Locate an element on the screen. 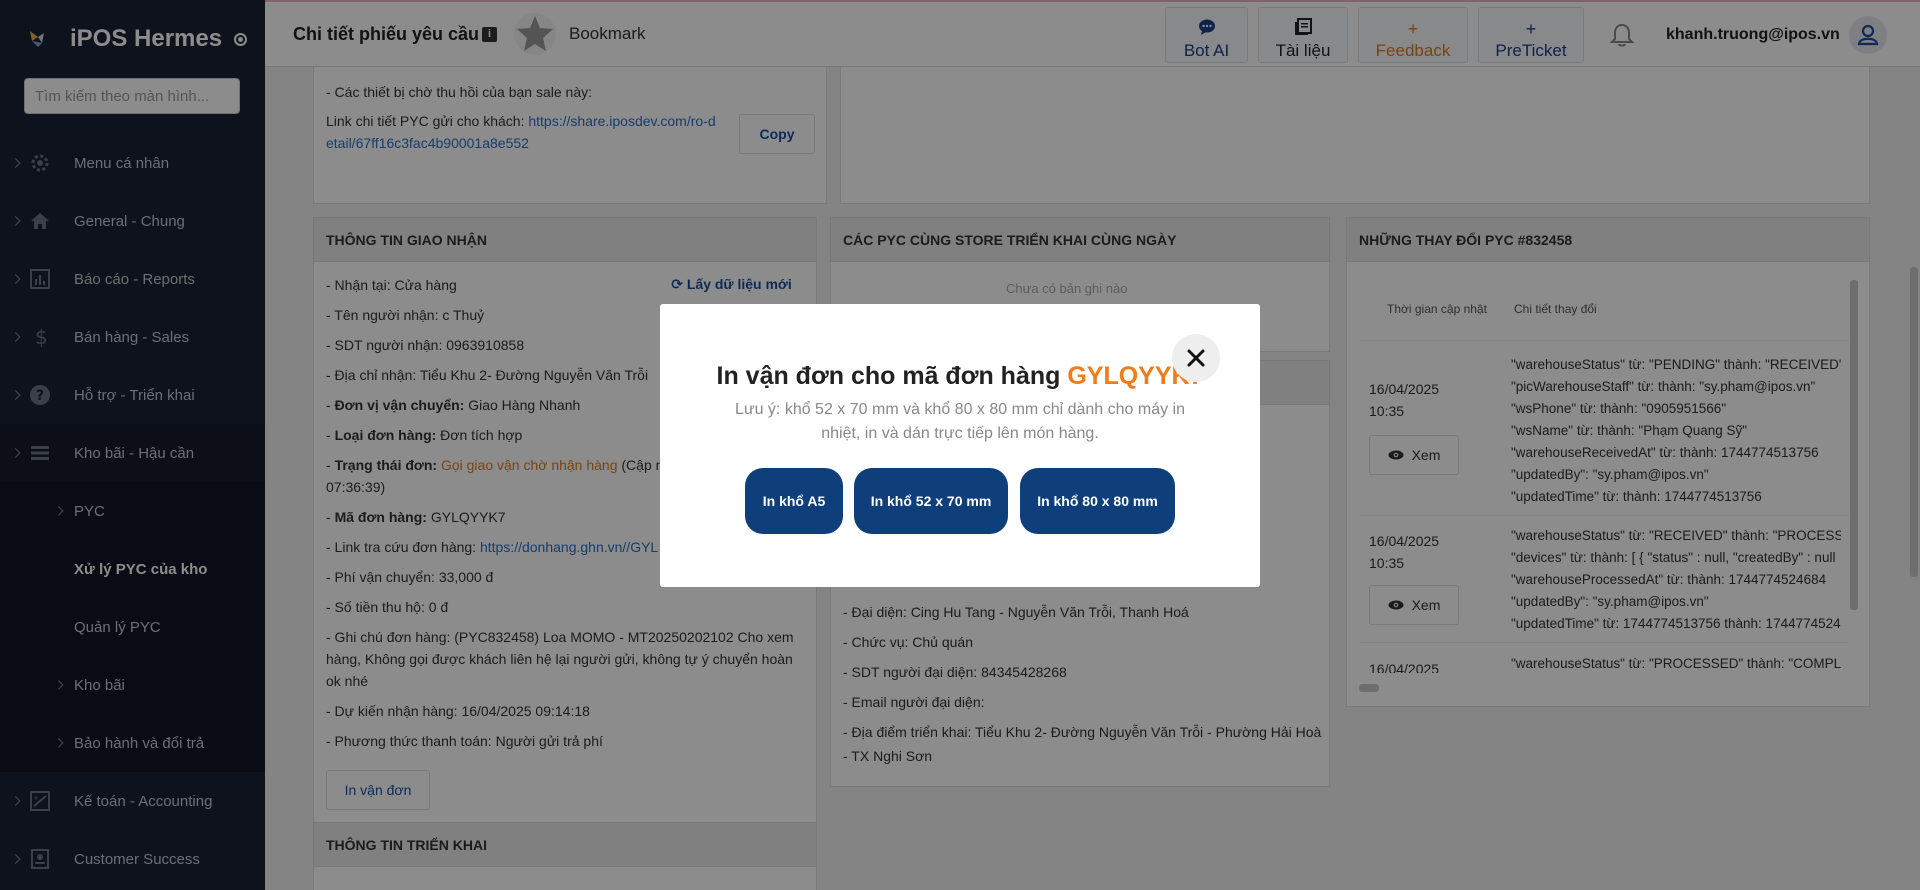  modal-title: In vận đơn cho mã đơn hàng GYLQYYK7 is located at coordinates (960, 376).